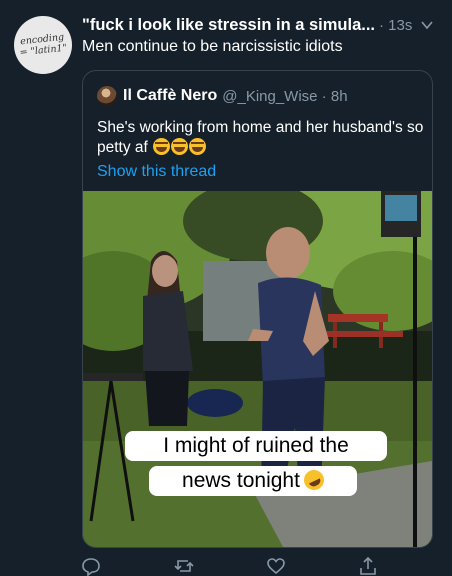 The image size is (452, 576). What do you see at coordinates (427, 25) in the screenshot?
I see `chevron-down-icon` at bounding box center [427, 25].